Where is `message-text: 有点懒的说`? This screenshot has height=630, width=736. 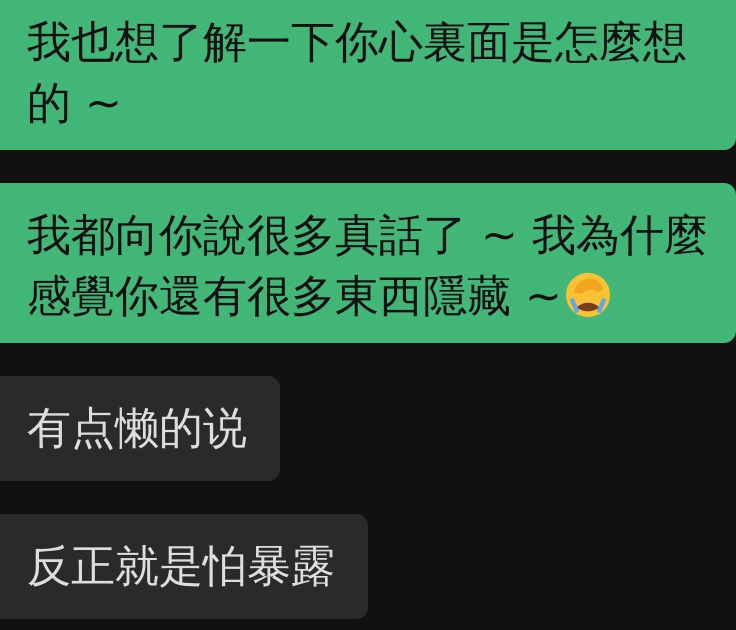
message-text: 有点懒的说 is located at coordinates (137, 428).